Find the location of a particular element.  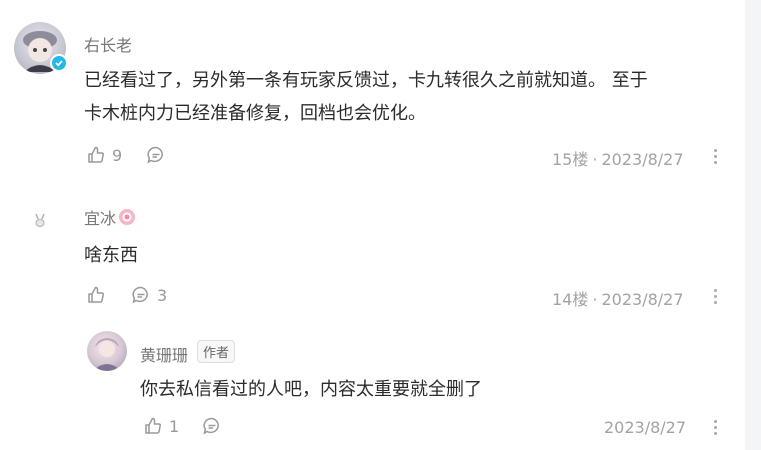

comment-username: 宜冰 is located at coordinates (110, 217).